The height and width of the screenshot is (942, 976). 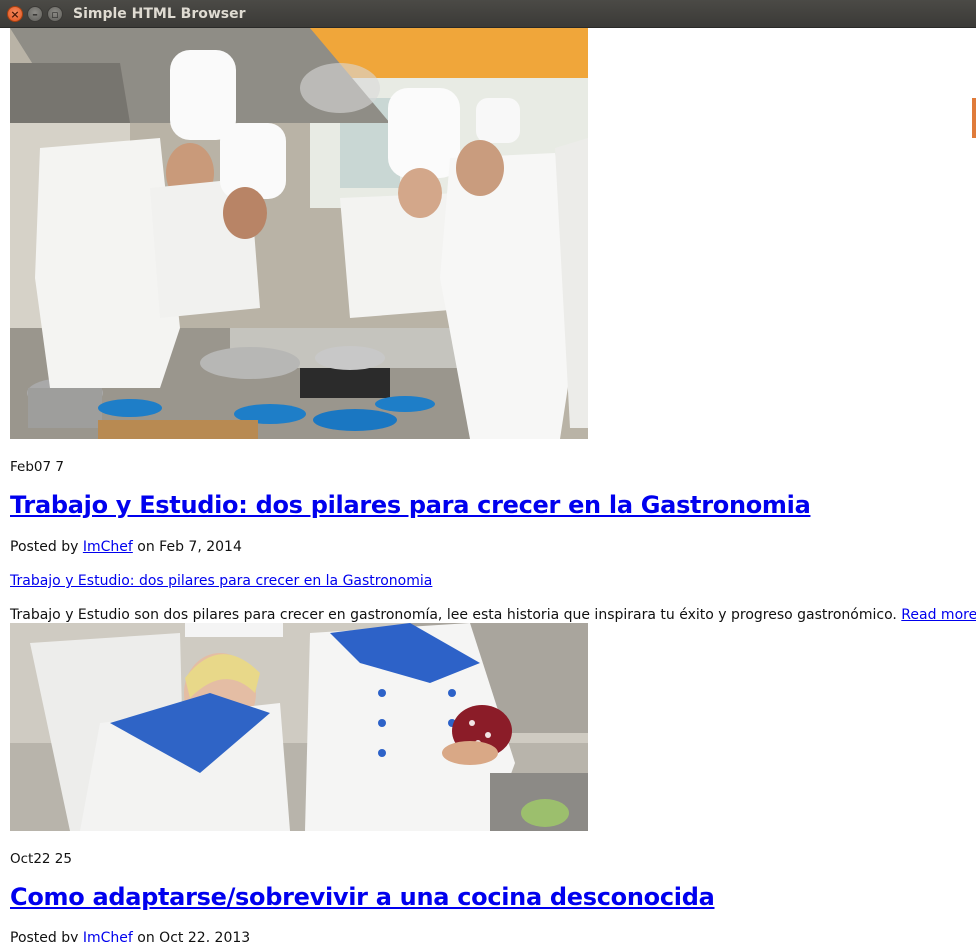 I want to click on scrollbar-marker, so click(x=974, y=118).